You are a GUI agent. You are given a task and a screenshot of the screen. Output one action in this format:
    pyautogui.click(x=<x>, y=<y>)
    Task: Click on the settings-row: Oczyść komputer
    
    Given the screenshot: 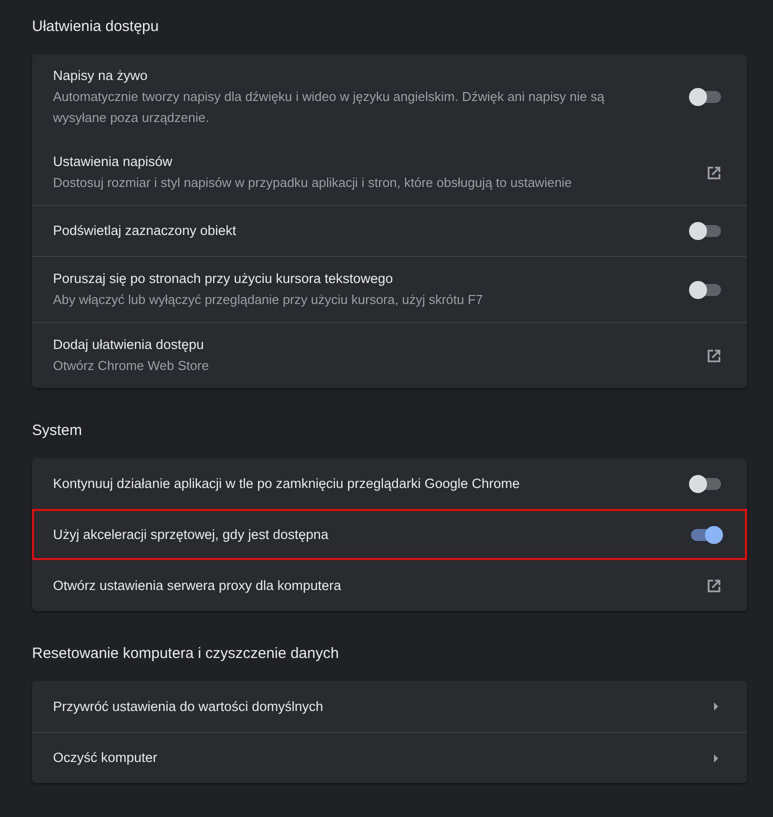 What is the action you would take?
    pyautogui.click(x=389, y=757)
    